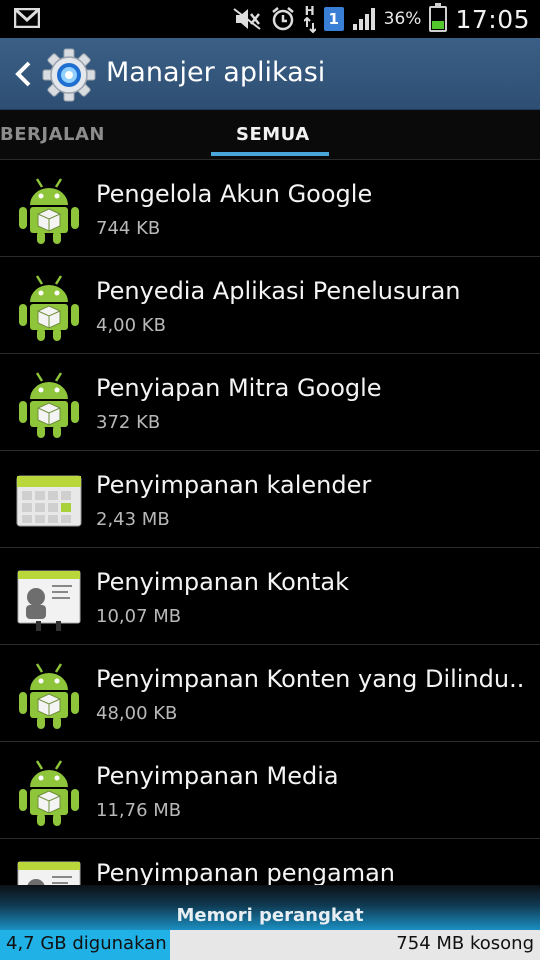 This screenshot has height=960, width=540. What do you see at coordinates (333, 19) in the screenshot?
I see `sim-slot-badge: 1` at bounding box center [333, 19].